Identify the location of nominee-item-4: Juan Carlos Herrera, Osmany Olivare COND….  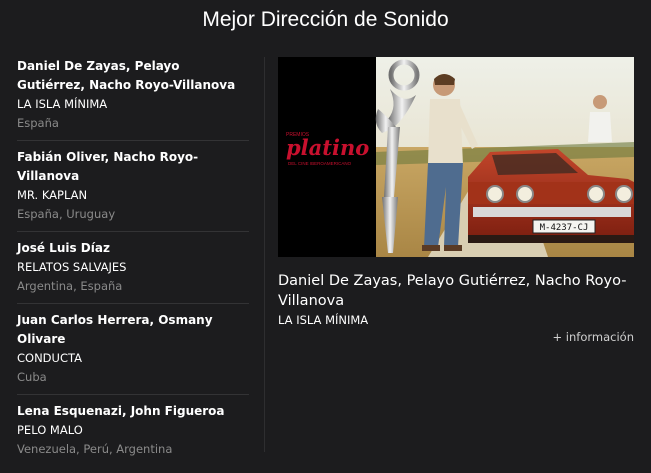
(133, 353).